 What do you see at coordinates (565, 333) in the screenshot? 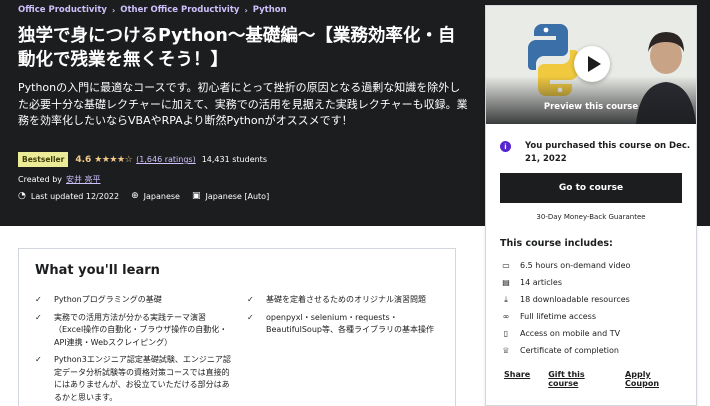
I see `includes-item: ▯ Access on mobile and TV` at bounding box center [565, 333].